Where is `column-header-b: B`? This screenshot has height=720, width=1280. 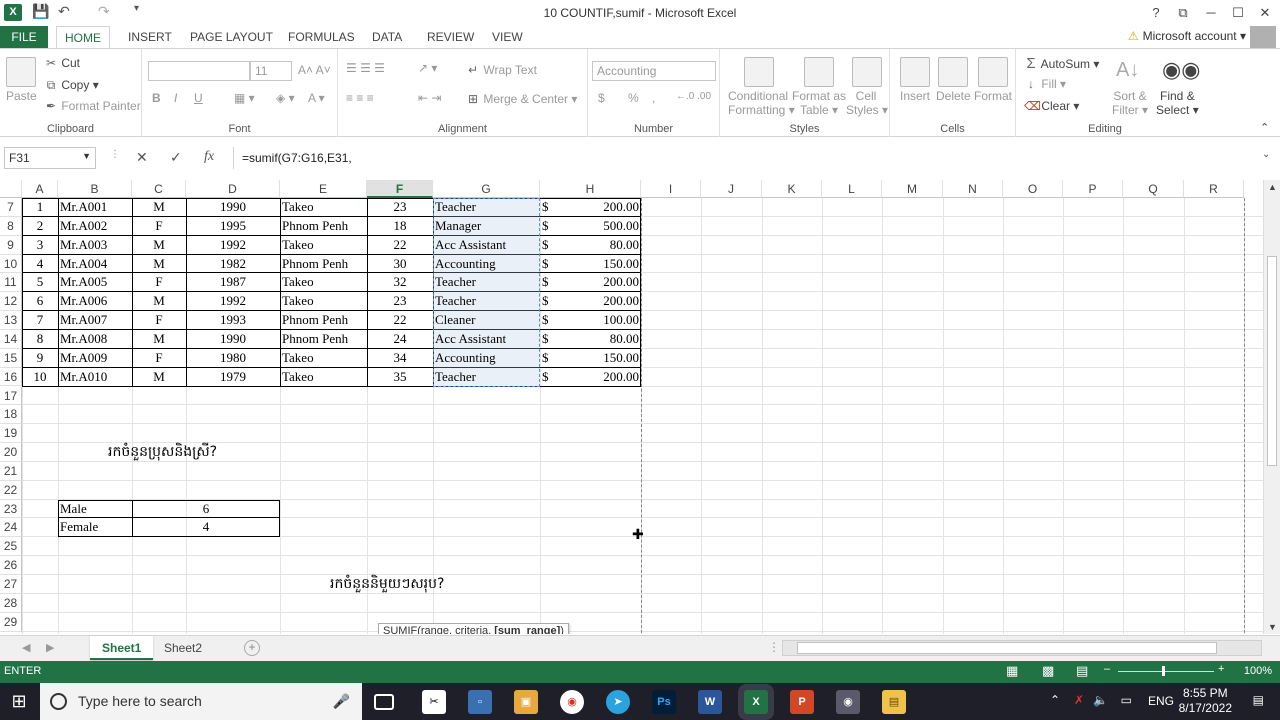 column-header-b: B is located at coordinates (95, 189).